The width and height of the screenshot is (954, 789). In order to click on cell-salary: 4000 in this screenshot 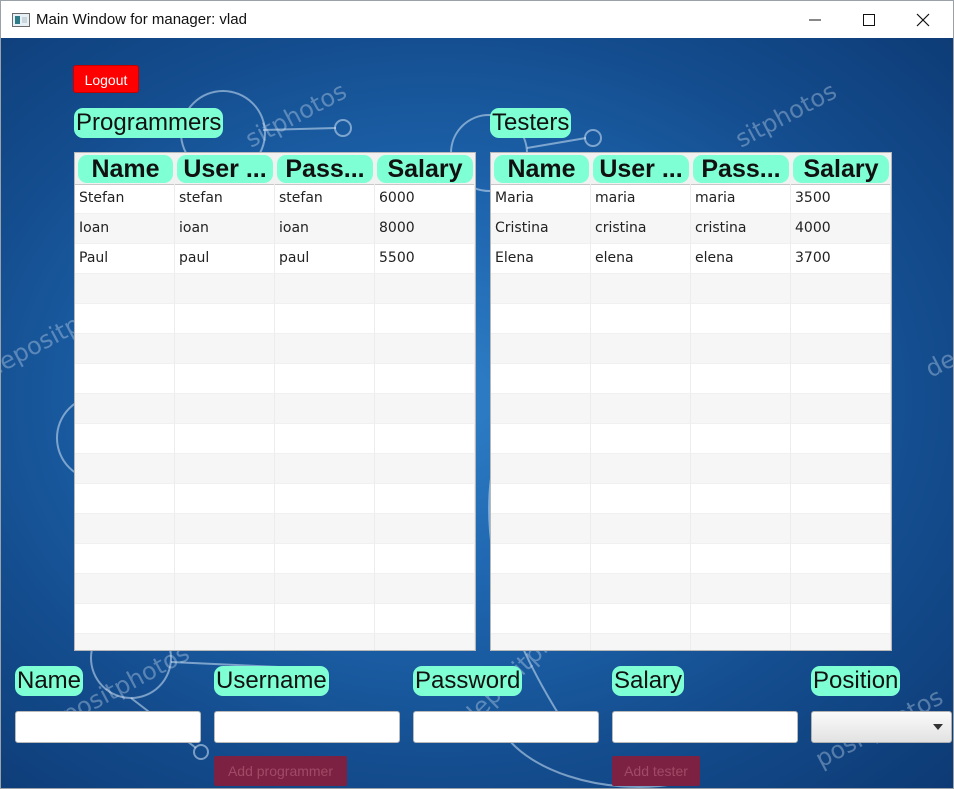, I will do `click(841, 228)`.